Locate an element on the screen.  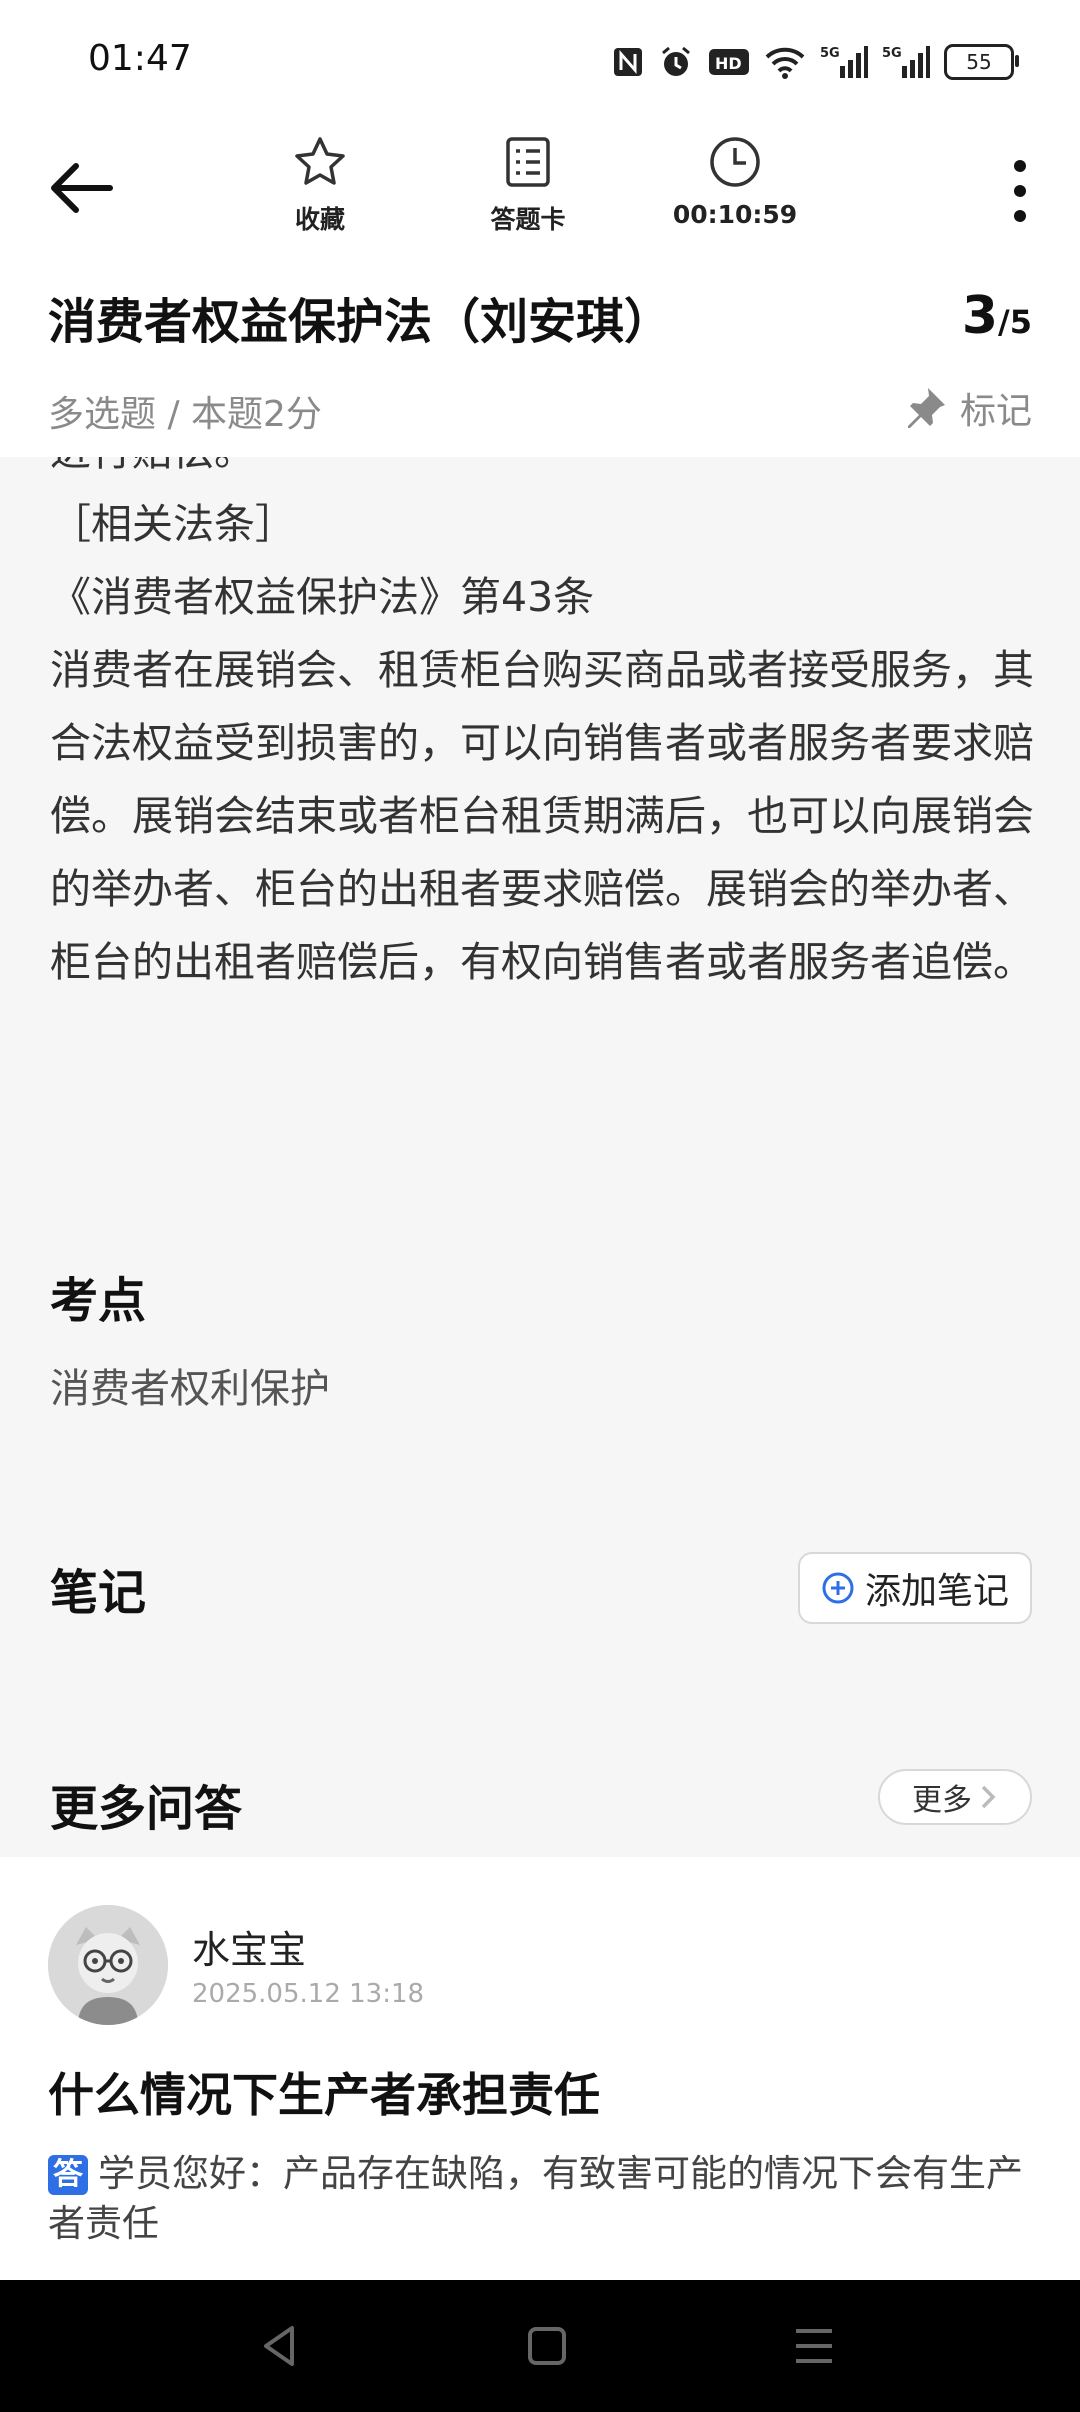
qa-answer: 答学员您好：产品存在缺陷，有致害可能的情况下会有生产者责任 is located at coordinates (543, 2199).